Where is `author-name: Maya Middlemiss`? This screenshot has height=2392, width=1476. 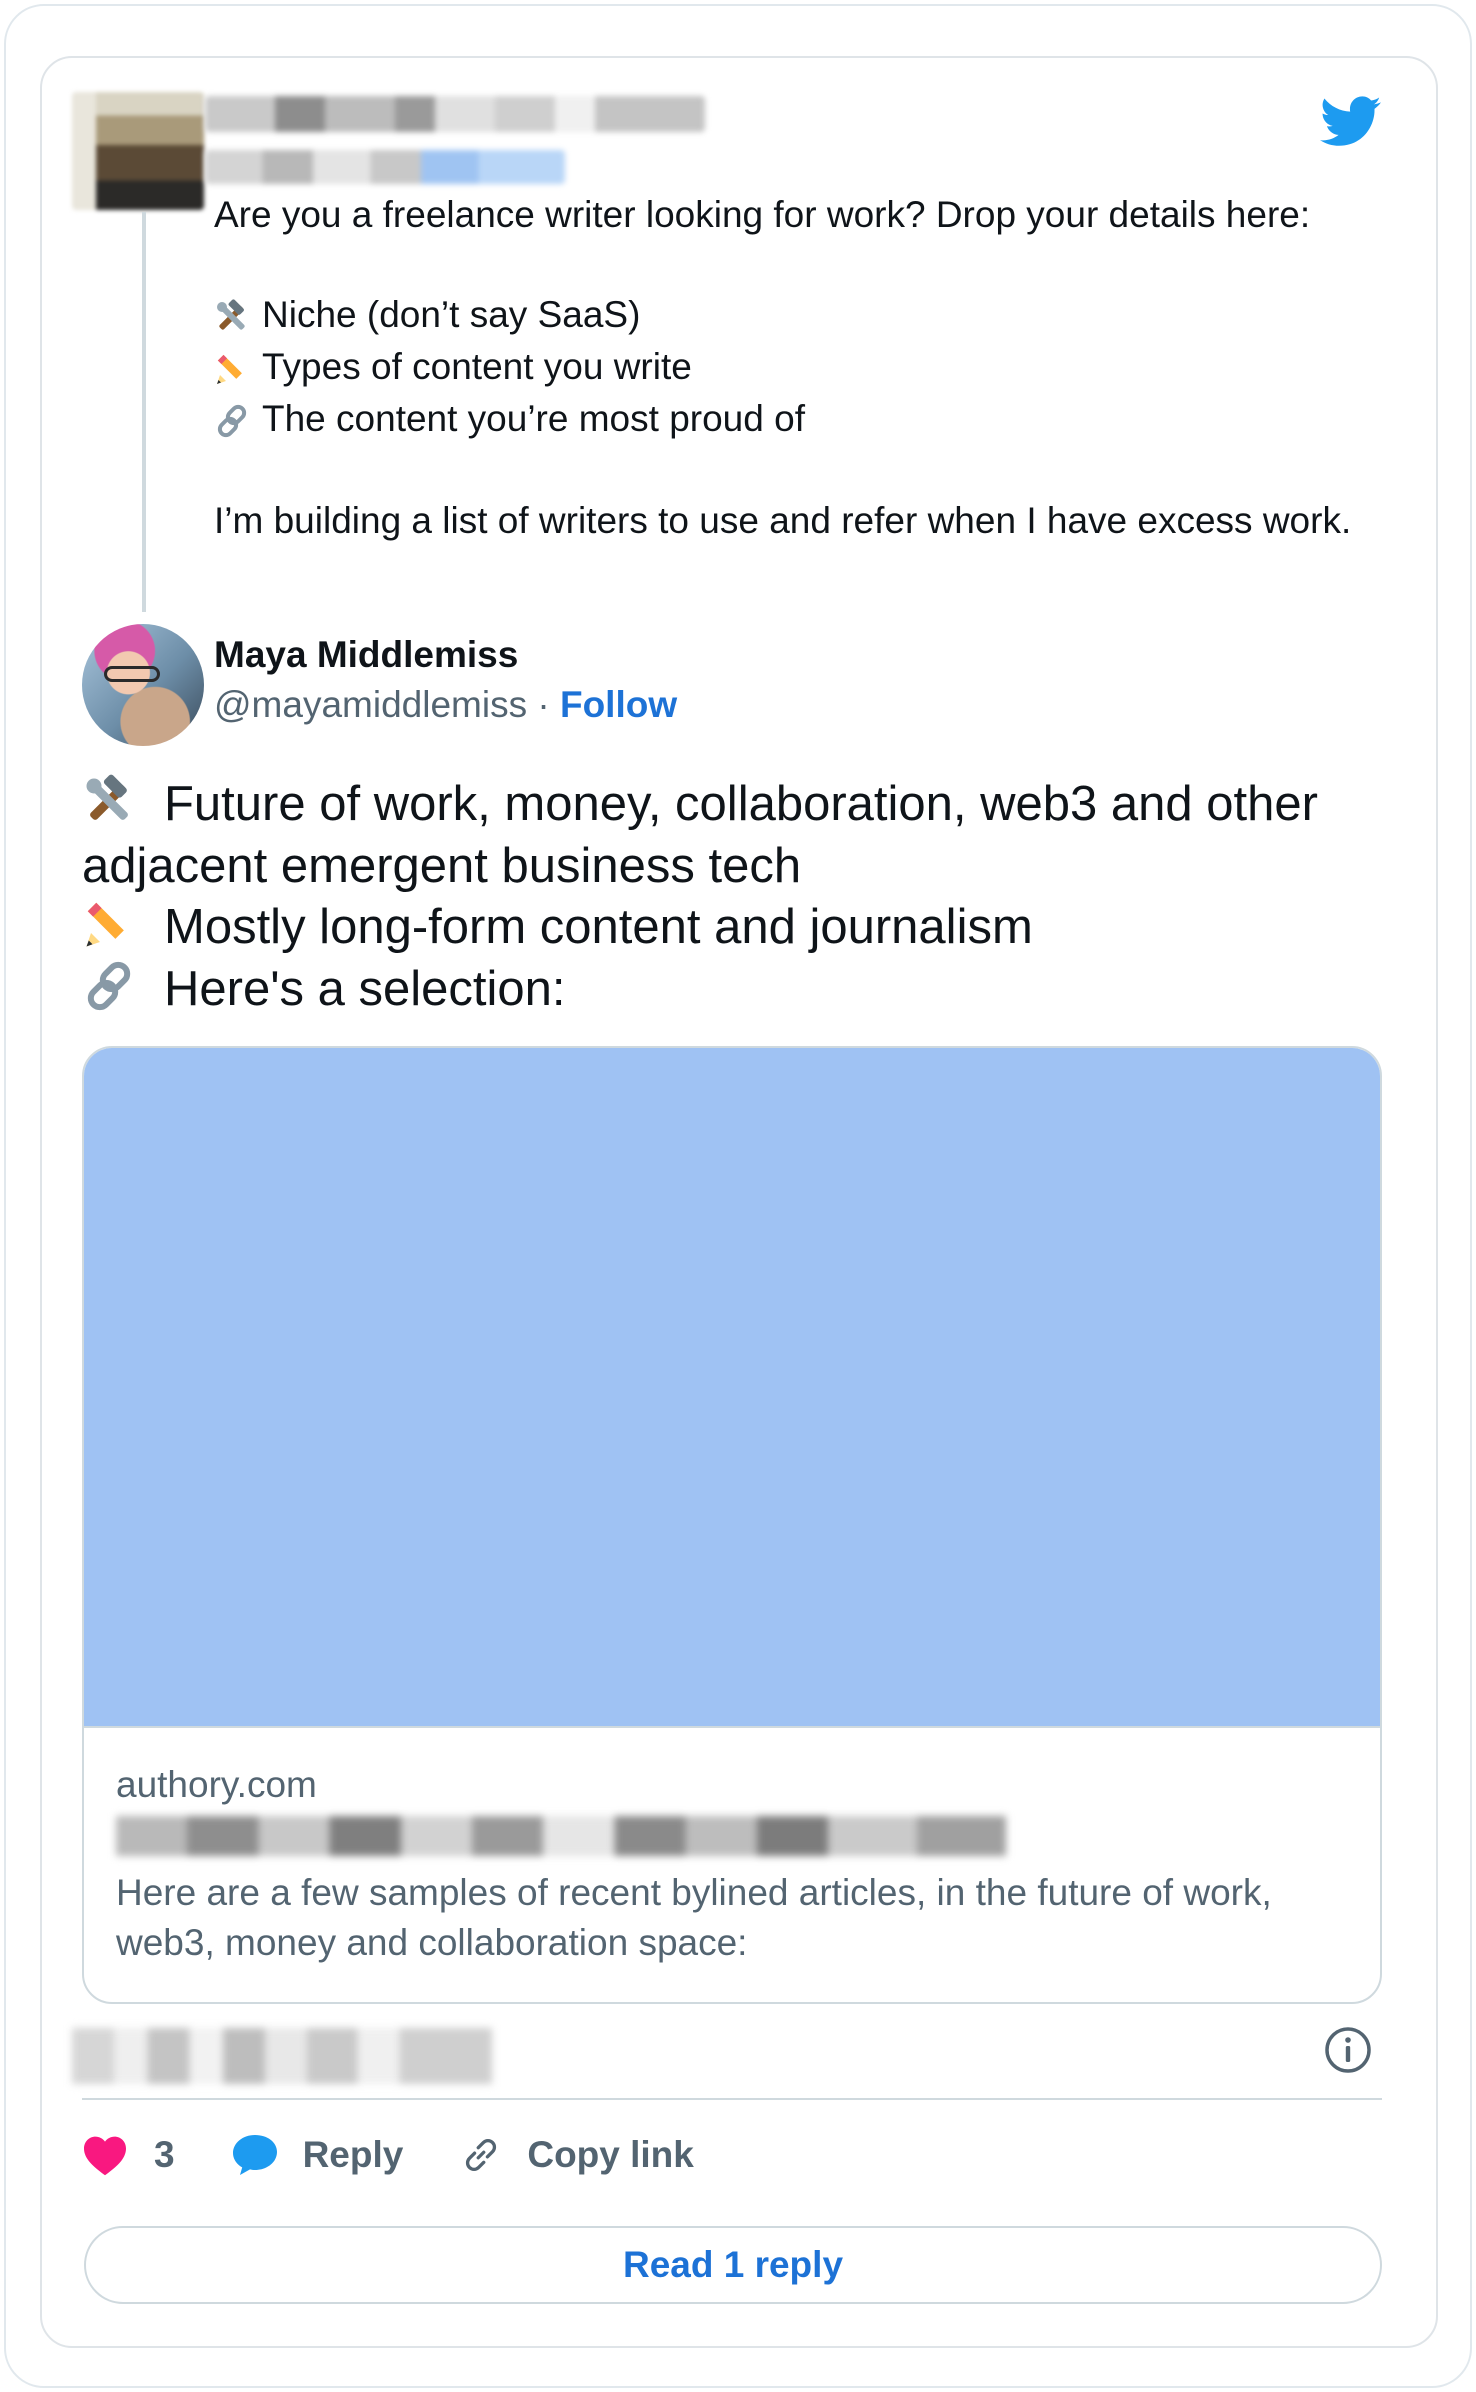
author-name: Maya Middlemiss is located at coordinates (366, 655).